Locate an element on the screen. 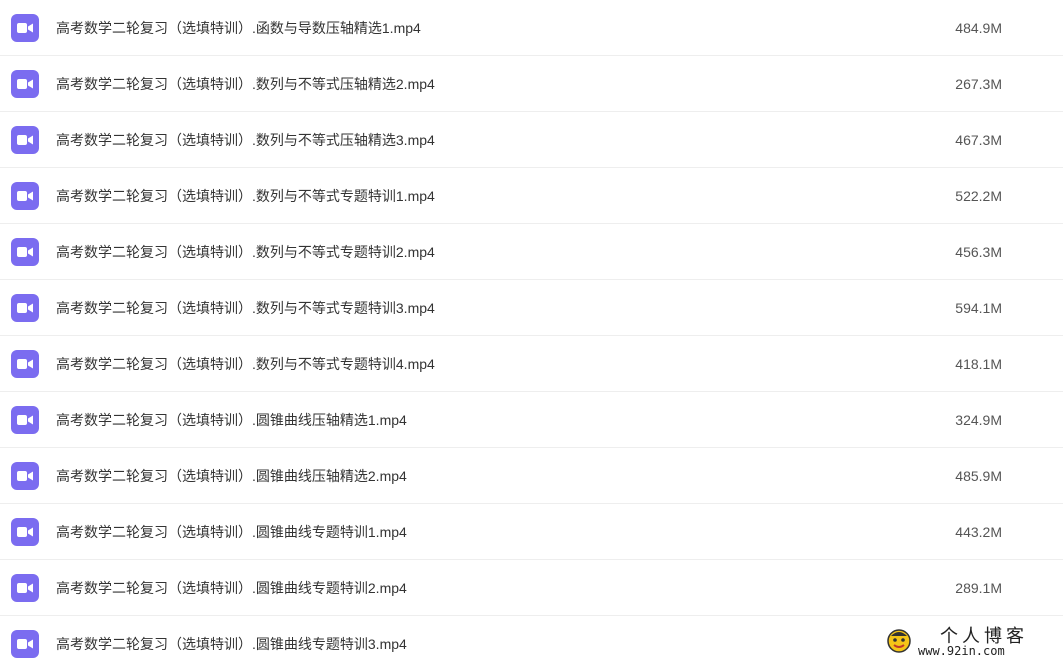  file-name: 高考数学二轮复习（选填特训）.数列与不等式专题特训1.mp4 is located at coordinates (245, 196).